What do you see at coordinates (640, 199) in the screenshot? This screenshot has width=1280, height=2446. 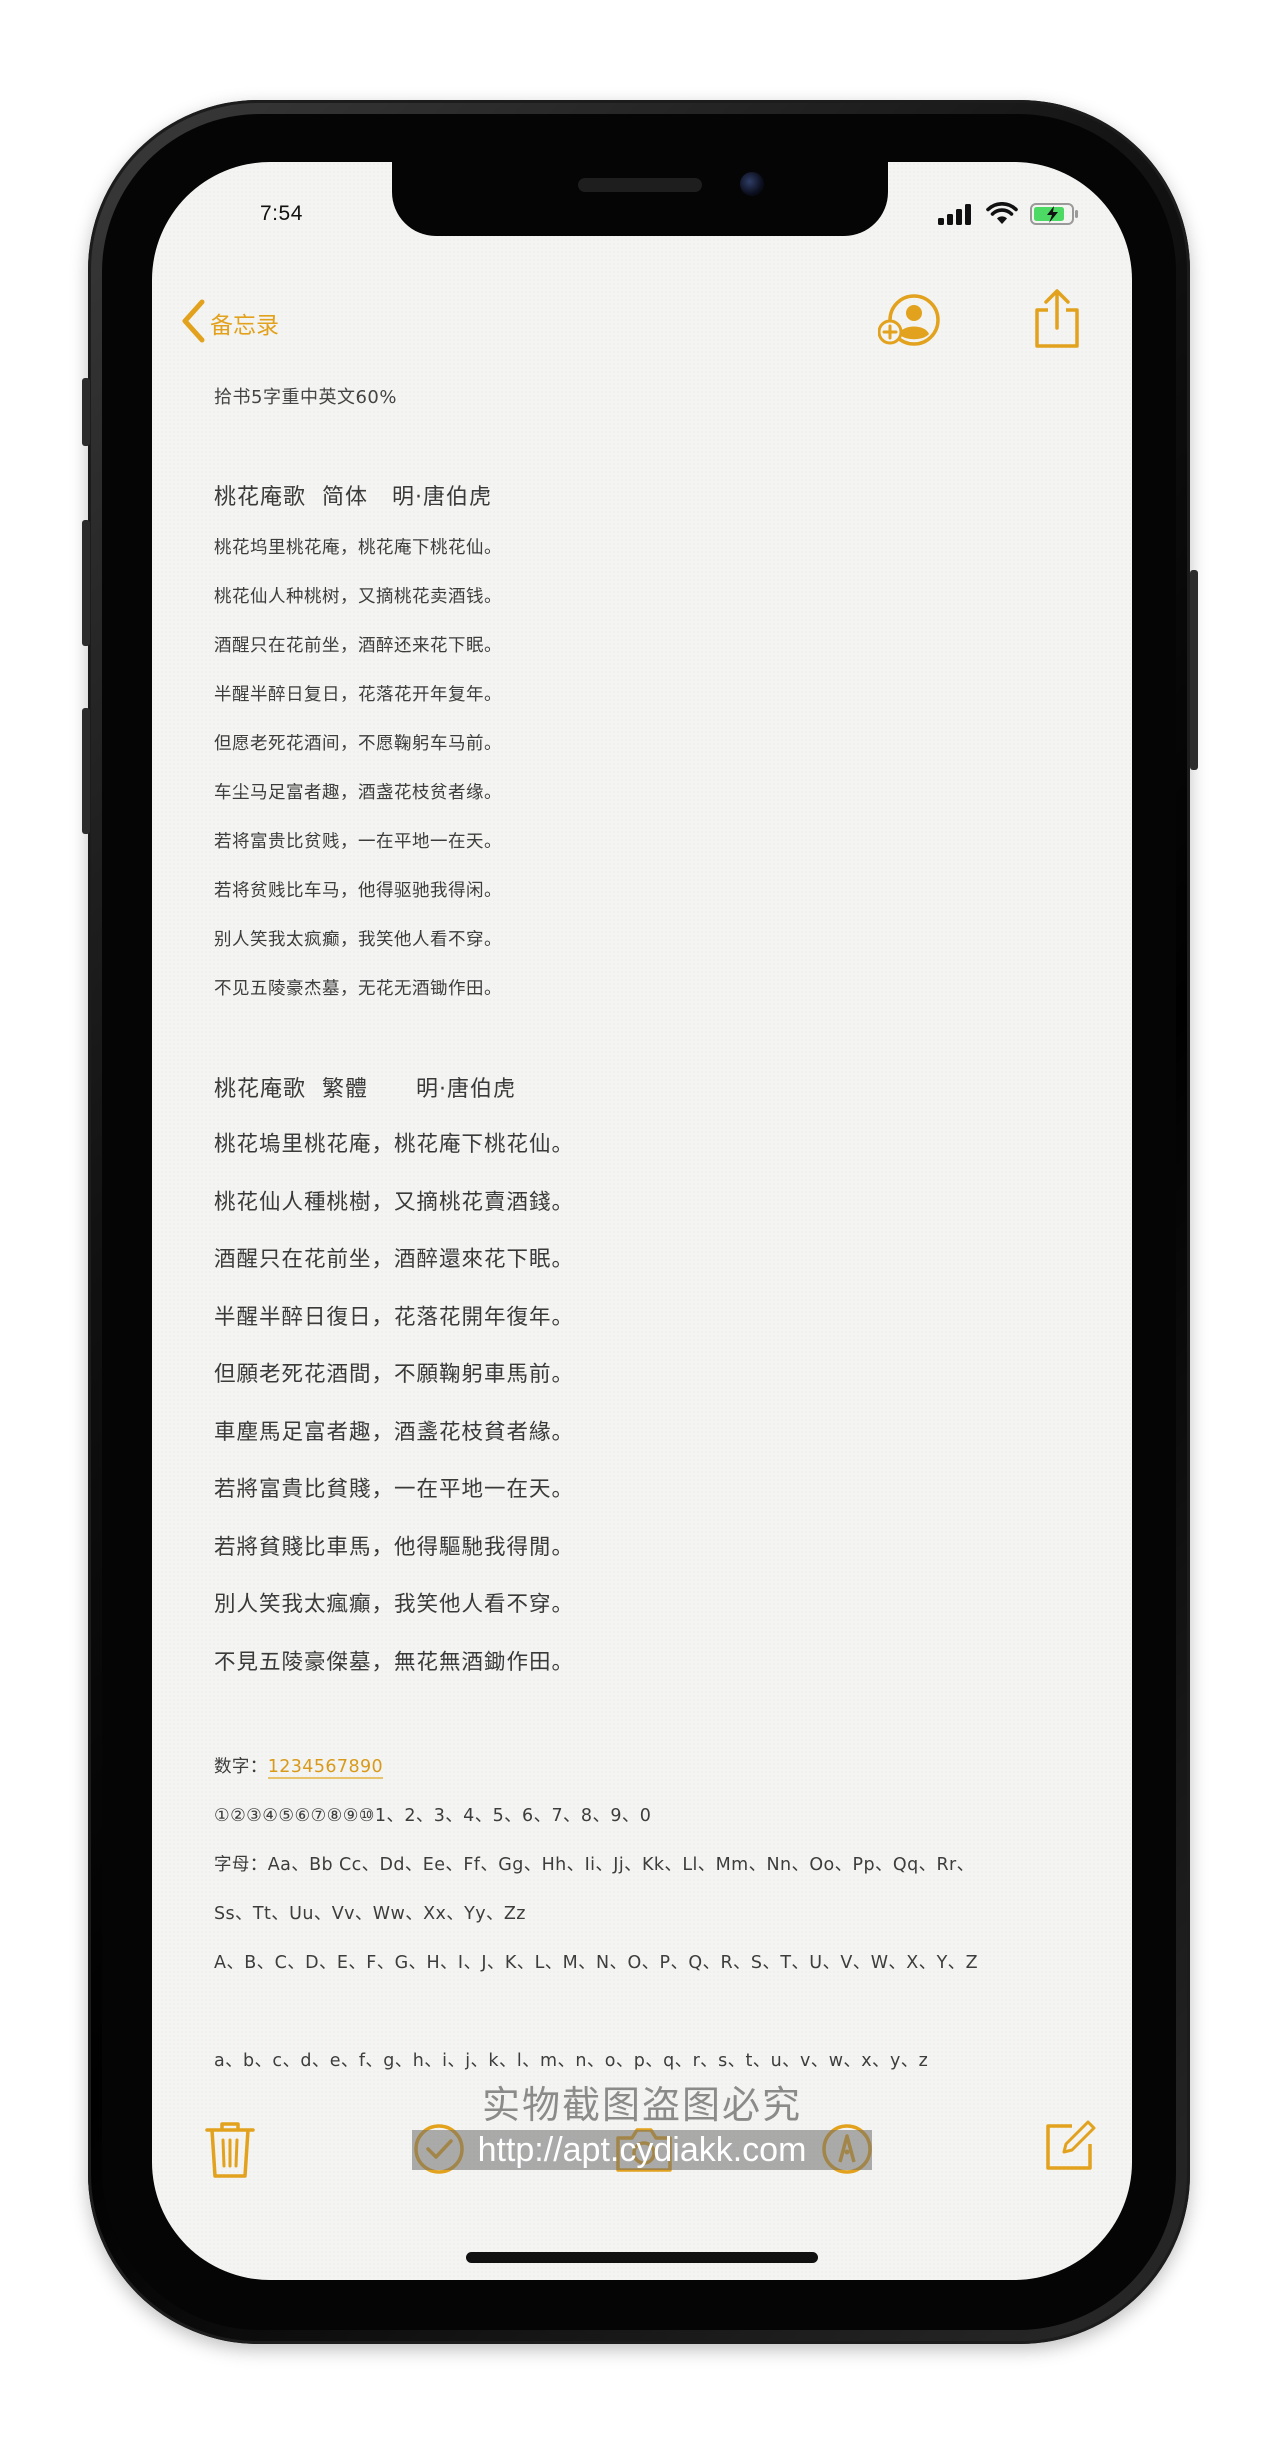 I see `notch` at bounding box center [640, 199].